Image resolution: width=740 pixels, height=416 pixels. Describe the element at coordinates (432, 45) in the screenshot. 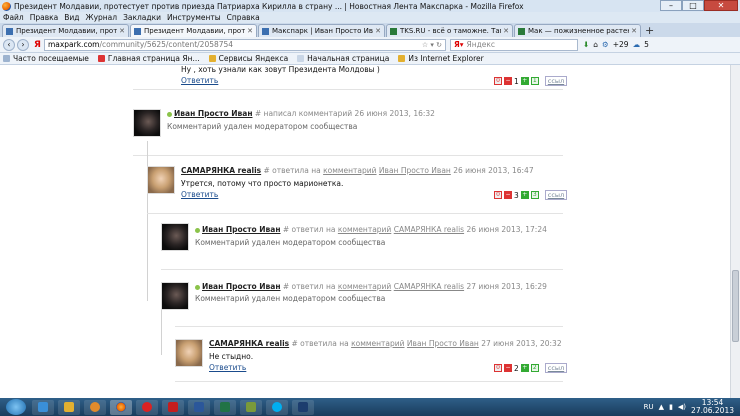

I see `reload-icon: ☆ ▾ ↻` at that location.